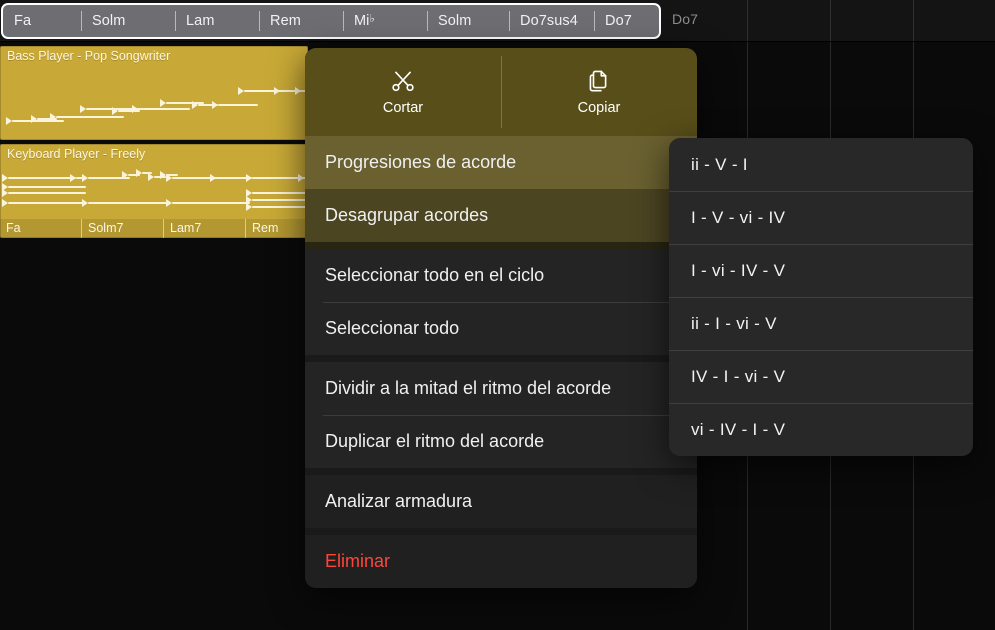 This screenshot has height=630, width=995. What do you see at coordinates (738, 429) in the screenshot?
I see `submenu-item-label: vi - IV - I - V` at bounding box center [738, 429].